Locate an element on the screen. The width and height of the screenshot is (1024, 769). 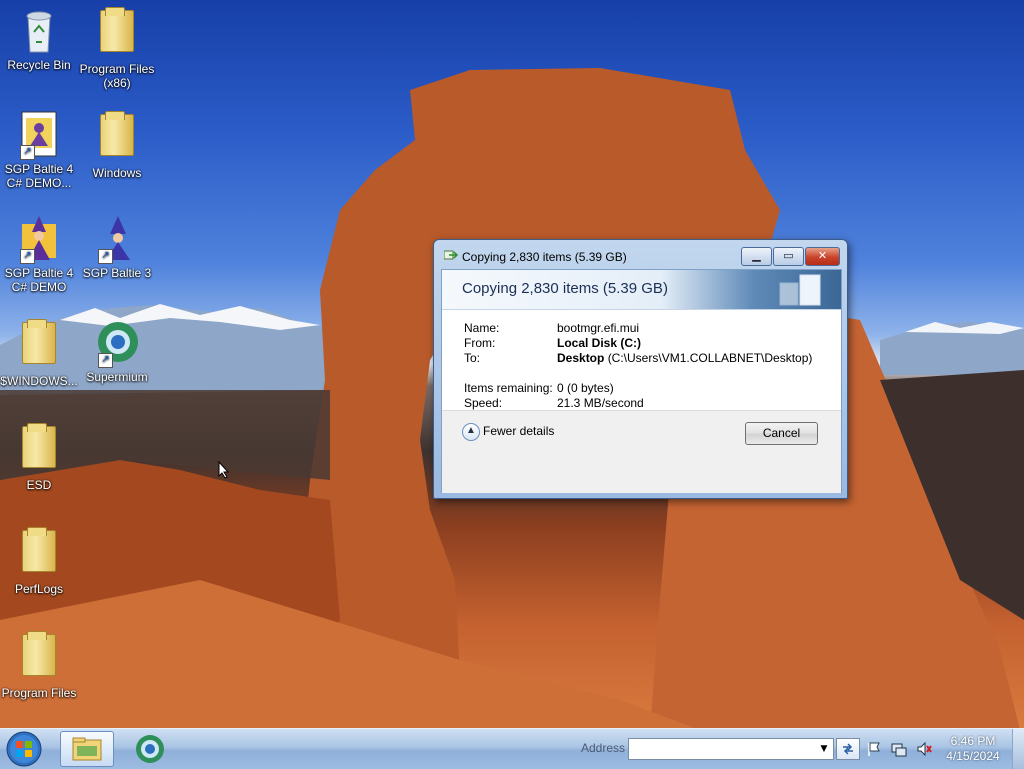
volume-muted-icon is located at coordinates (924, 749).